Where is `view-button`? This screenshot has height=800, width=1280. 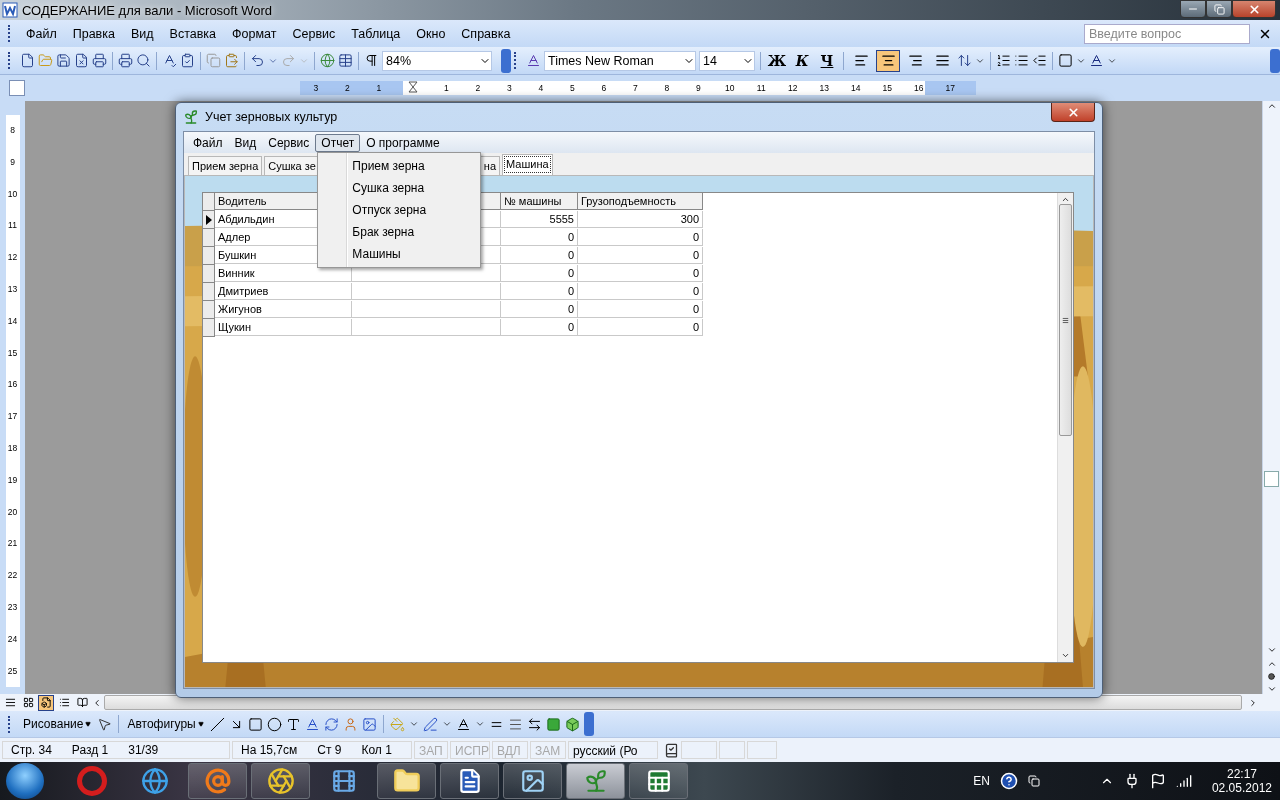
view-button is located at coordinates (46, 702).